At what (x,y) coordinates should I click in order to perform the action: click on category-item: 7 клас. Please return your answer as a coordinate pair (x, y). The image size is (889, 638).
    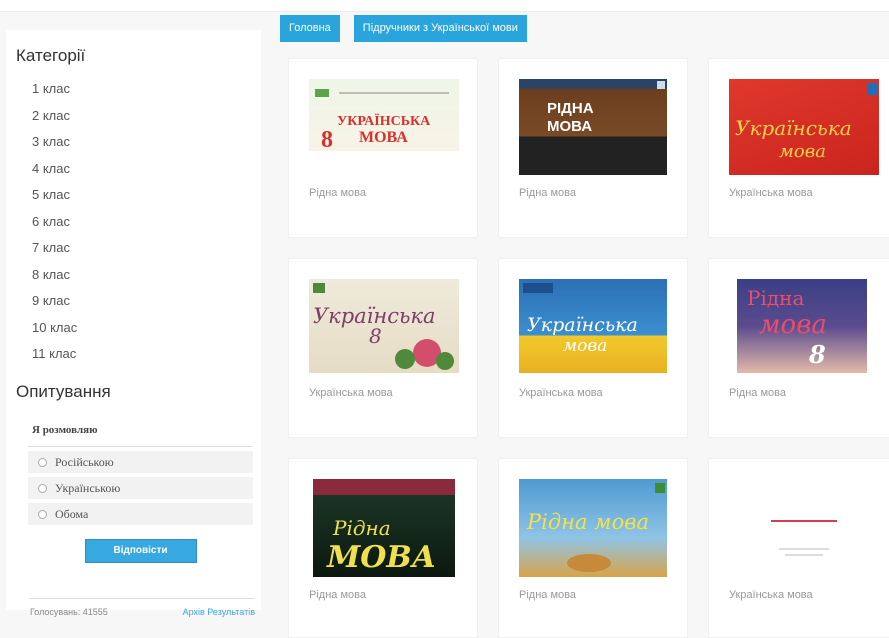
    Looking at the image, I should click on (146, 248).